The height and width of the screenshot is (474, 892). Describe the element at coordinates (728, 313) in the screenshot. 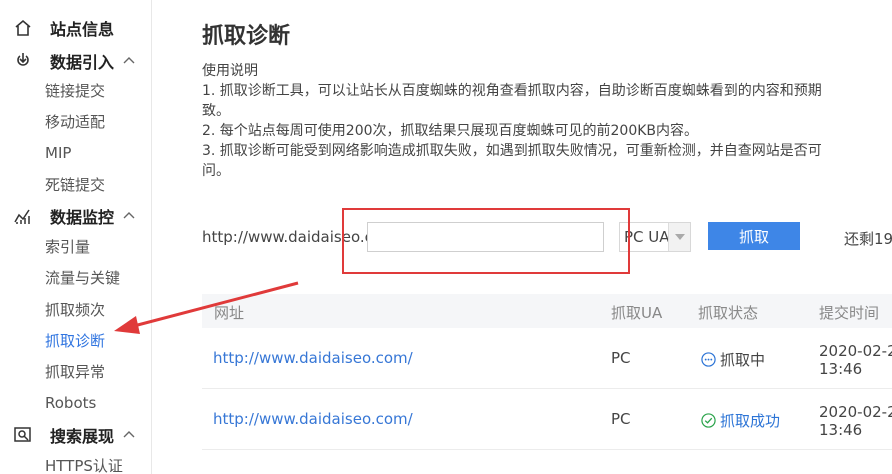

I see `column-header-status: 抓取状态` at that location.